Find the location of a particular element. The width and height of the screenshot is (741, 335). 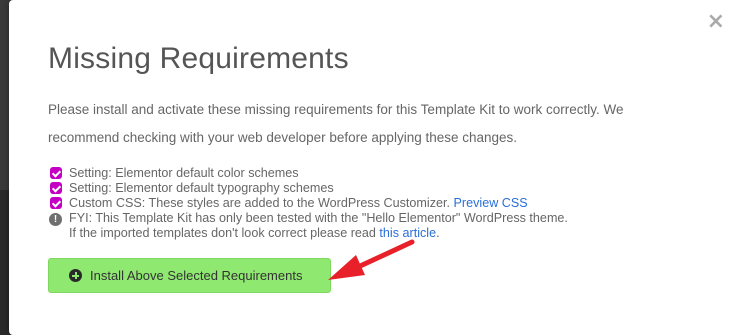

red-arrow-annotation is located at coordinates (371, 259).